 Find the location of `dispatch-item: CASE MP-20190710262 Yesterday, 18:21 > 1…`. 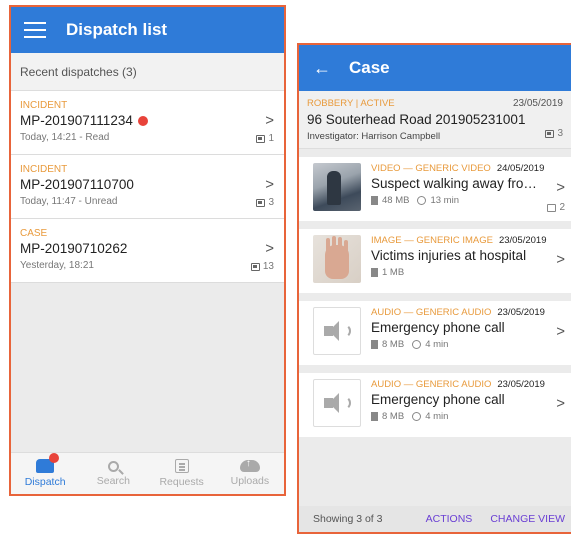

dispatch-item: CASE MP-20190710262 Yesterday, 18:21 > 1… is located at coordinates (147, 251).